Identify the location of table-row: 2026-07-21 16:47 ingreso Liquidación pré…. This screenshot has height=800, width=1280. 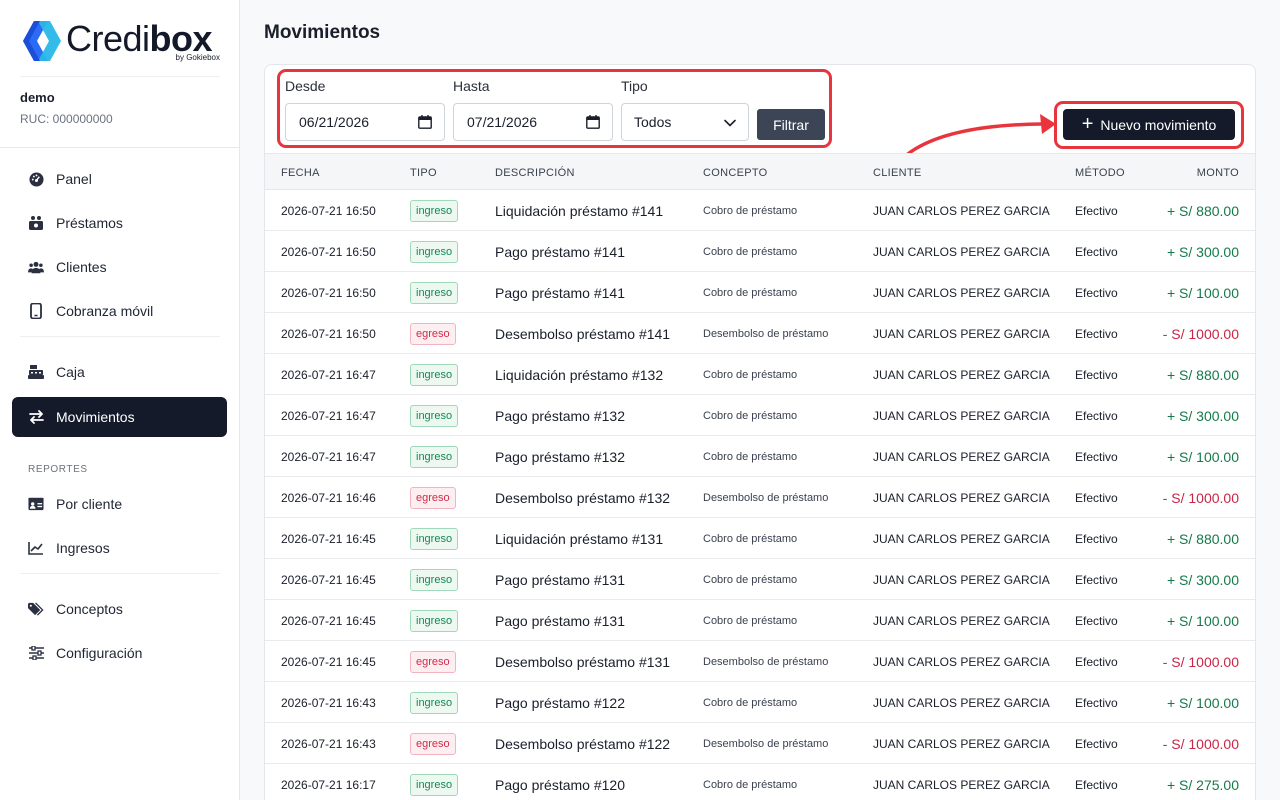
(760, 374).